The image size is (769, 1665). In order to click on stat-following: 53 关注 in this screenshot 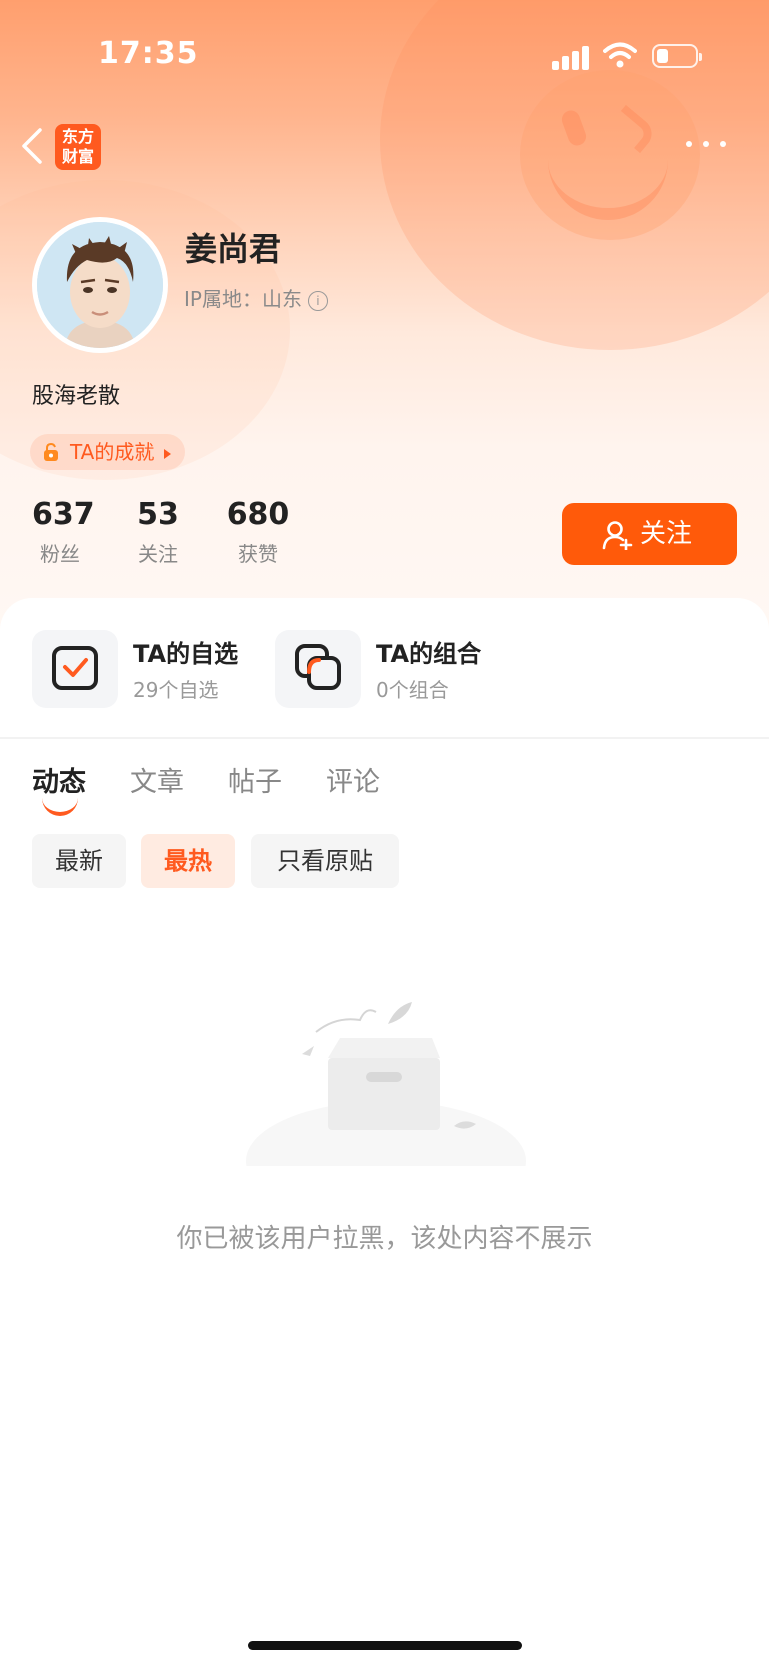, I will do `click(158, 532)`.